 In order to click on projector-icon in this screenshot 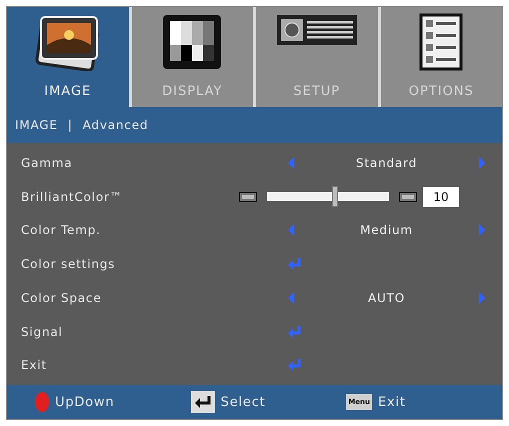, I will do `click(316, 30)`.